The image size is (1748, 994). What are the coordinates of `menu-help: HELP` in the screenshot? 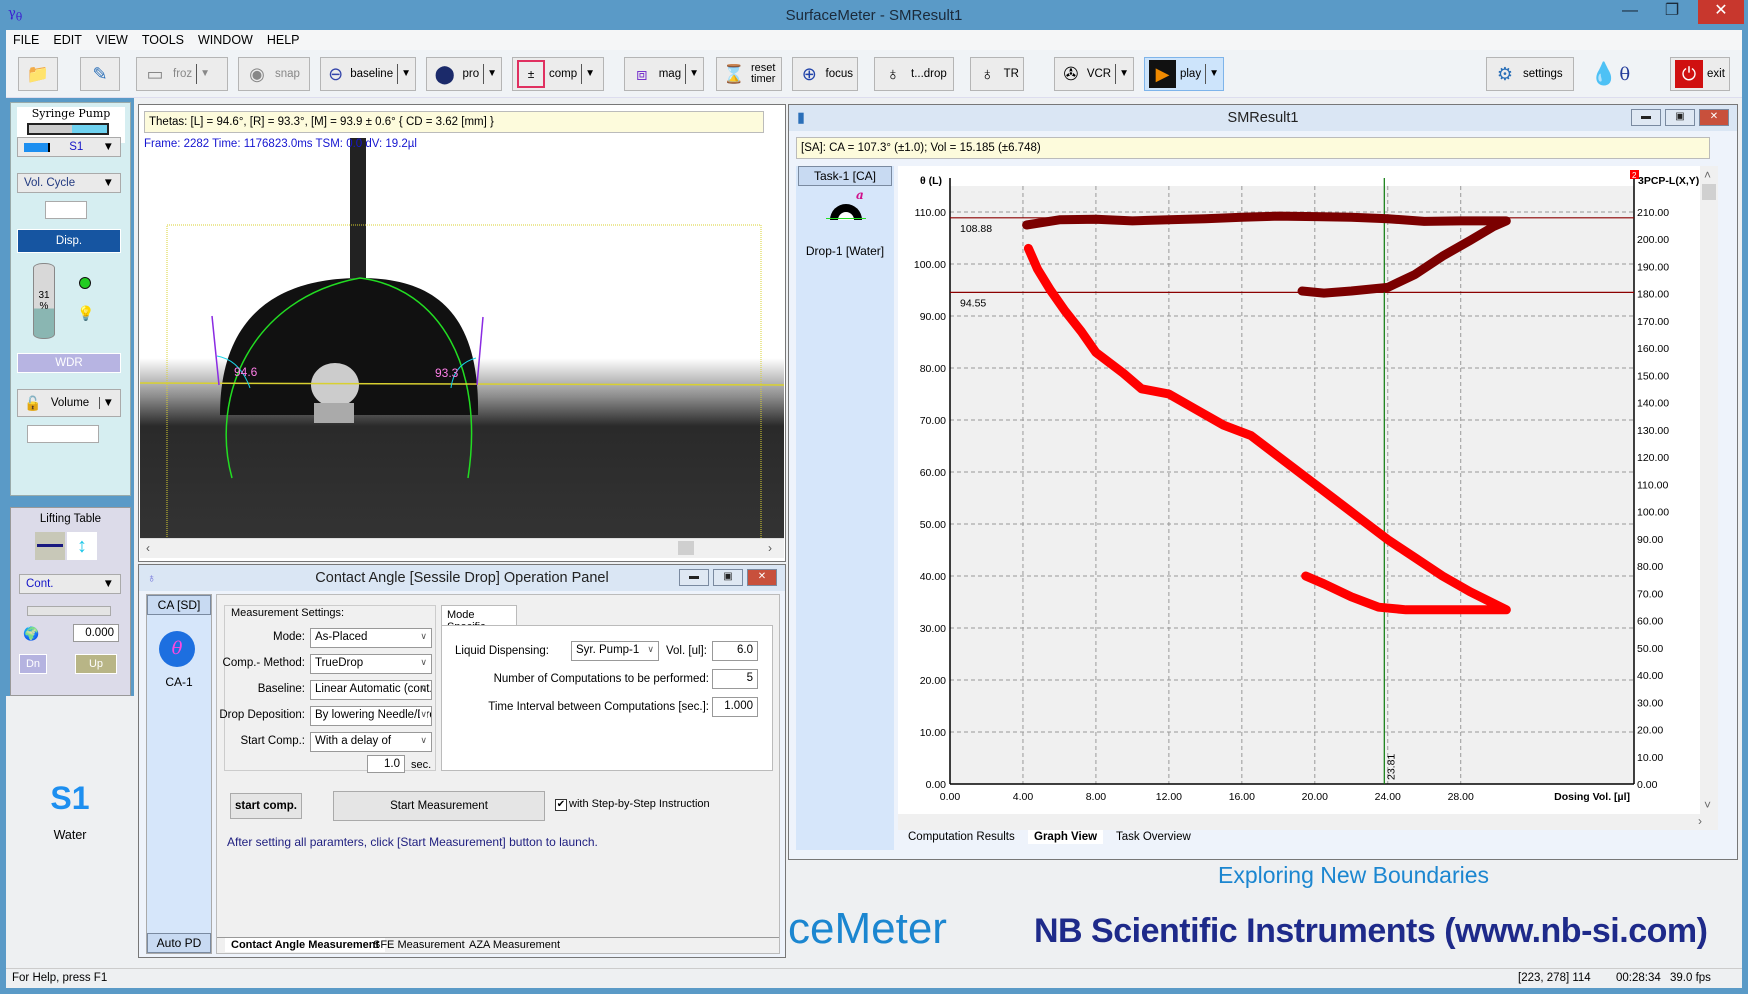 It's located at (283, 38).